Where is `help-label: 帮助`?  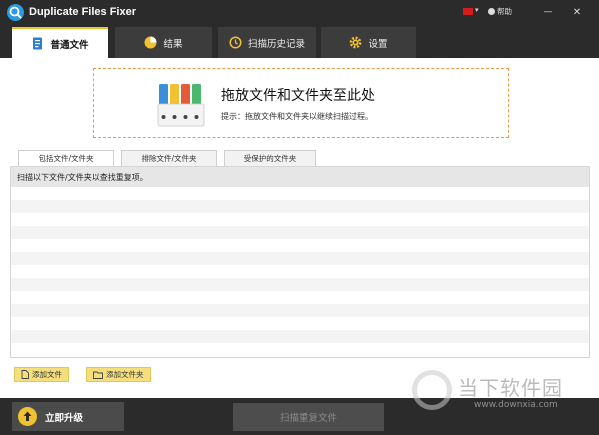 help-label: 帮助 is located at coordinates (504, 11).